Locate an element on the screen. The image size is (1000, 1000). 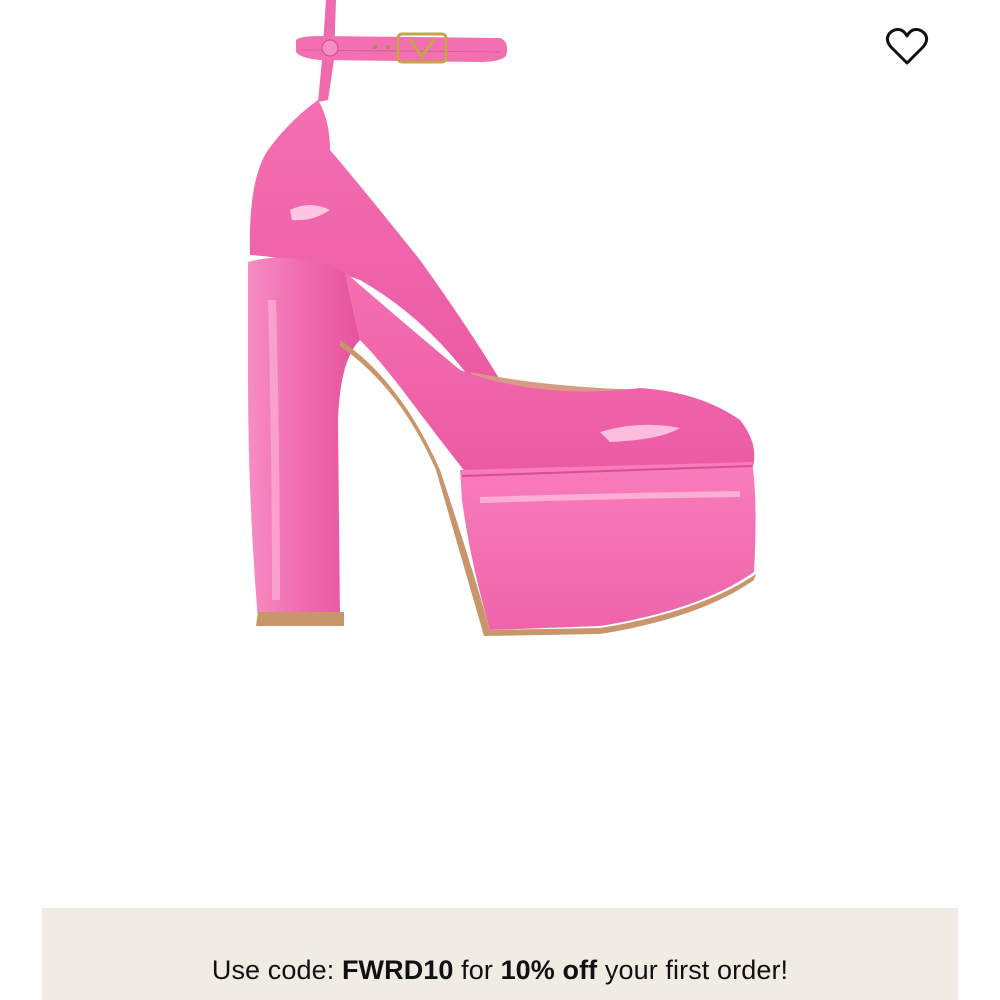
wishlist-button is located at coordinates (907, 47).